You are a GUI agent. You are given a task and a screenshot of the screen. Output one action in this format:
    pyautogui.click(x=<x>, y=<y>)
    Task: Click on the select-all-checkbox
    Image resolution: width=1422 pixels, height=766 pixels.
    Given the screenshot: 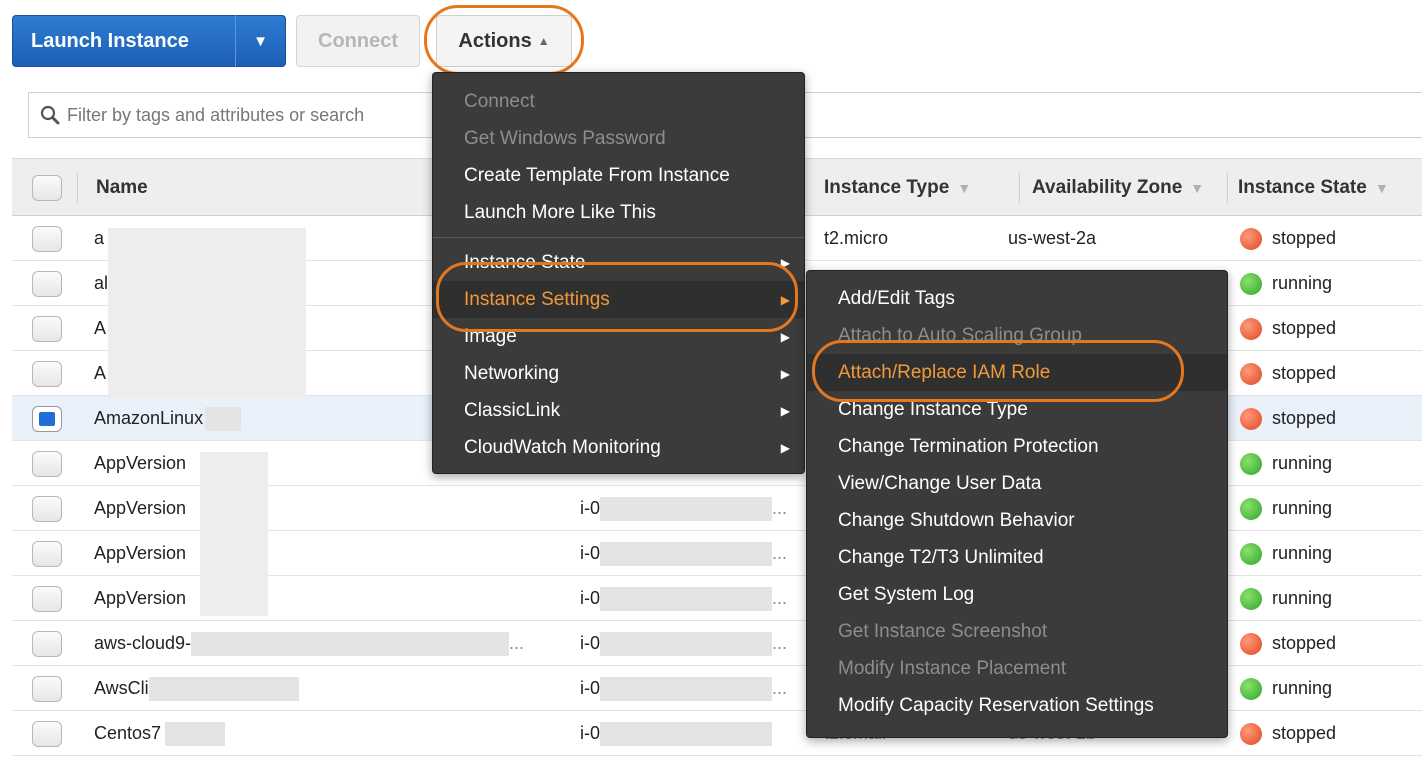 What is the action you would take?
    pyautogui.click(x=47, y=188)
    